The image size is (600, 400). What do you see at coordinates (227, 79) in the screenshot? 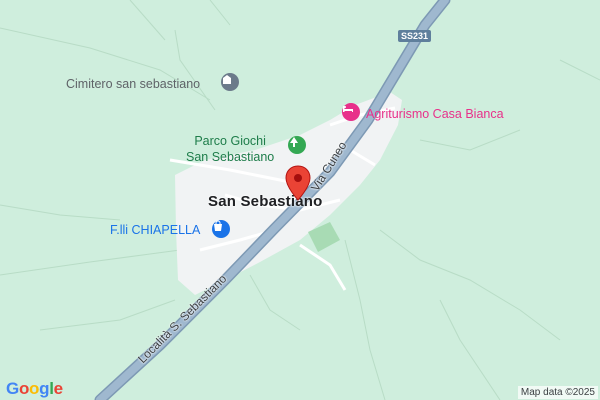
I see `cemetery-glyph` at bounding box center [227, 79].